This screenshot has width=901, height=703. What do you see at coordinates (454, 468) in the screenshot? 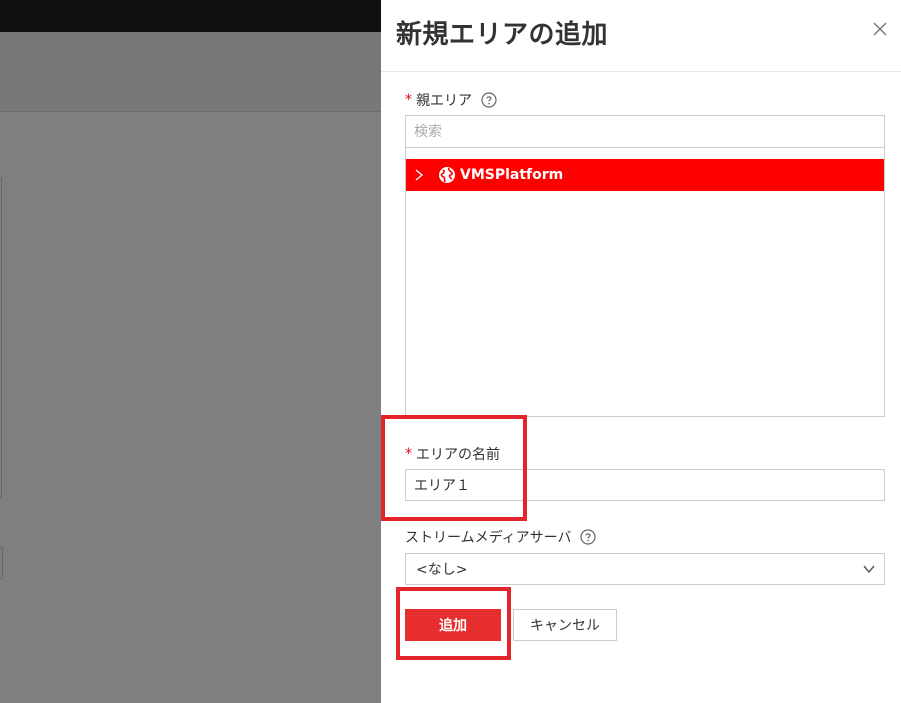
I see `highlight-area-name` at bounding box center [454, 468].